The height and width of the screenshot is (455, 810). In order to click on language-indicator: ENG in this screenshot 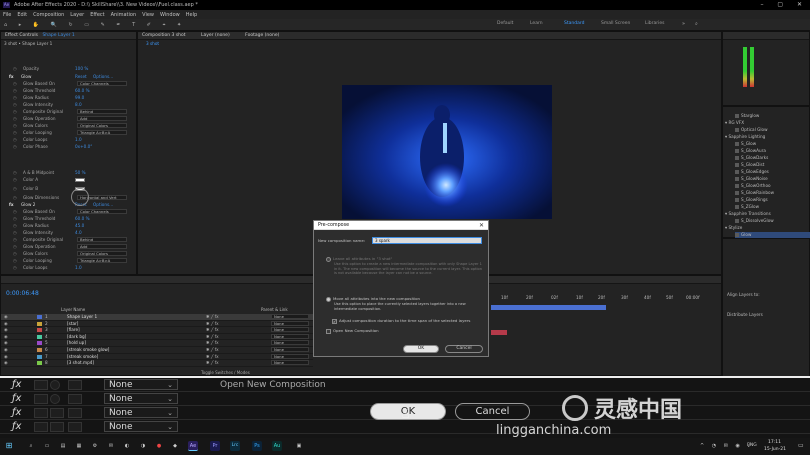, I will do `click(752, 445)`.